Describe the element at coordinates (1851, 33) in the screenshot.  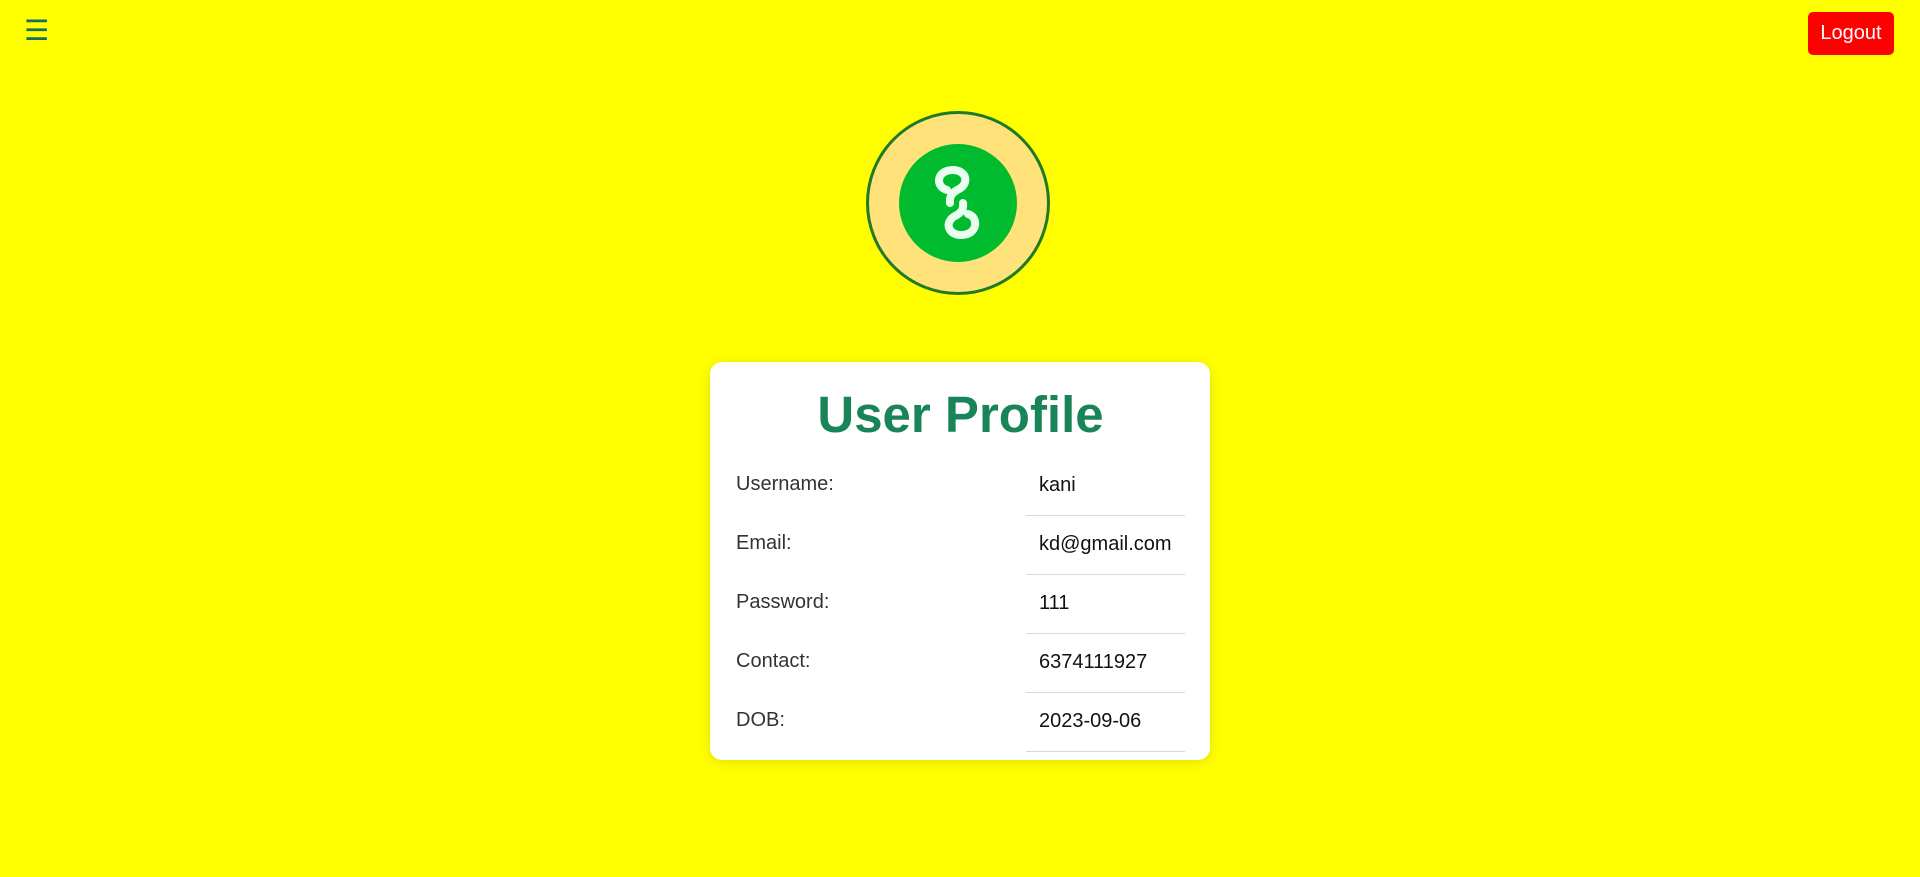
I see `logout-button: Logout` at that location.